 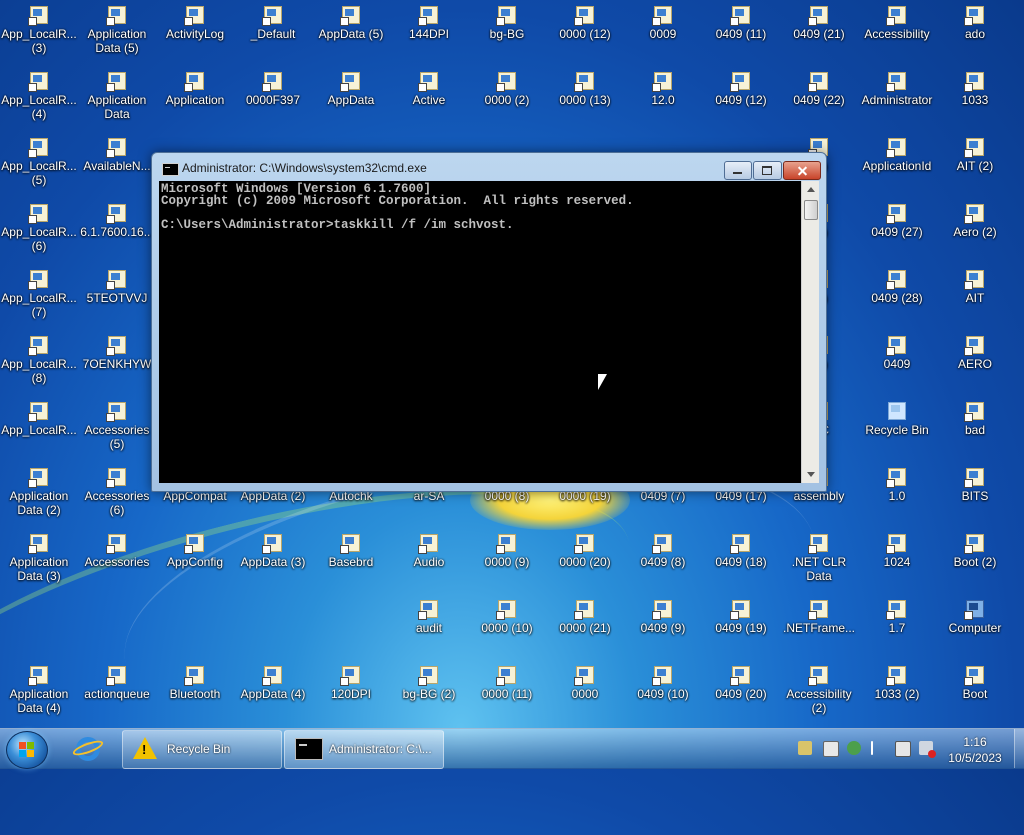 What do you see at coordinates (117, 366) in the screenshot?
I see `desktop-icon: 7OENKHYW` at bounding box center [117, 366].